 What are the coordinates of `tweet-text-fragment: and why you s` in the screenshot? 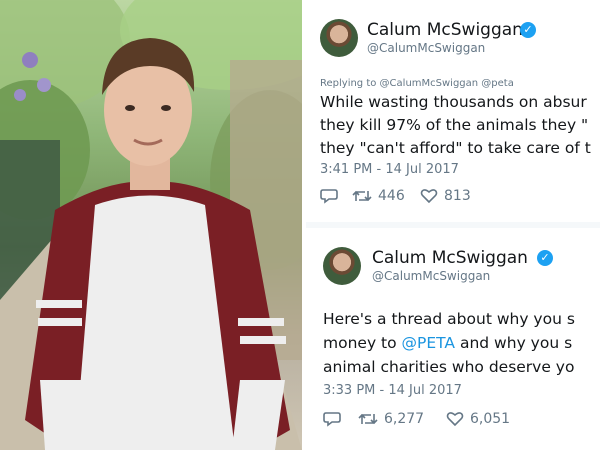 It's located at (514, 343).